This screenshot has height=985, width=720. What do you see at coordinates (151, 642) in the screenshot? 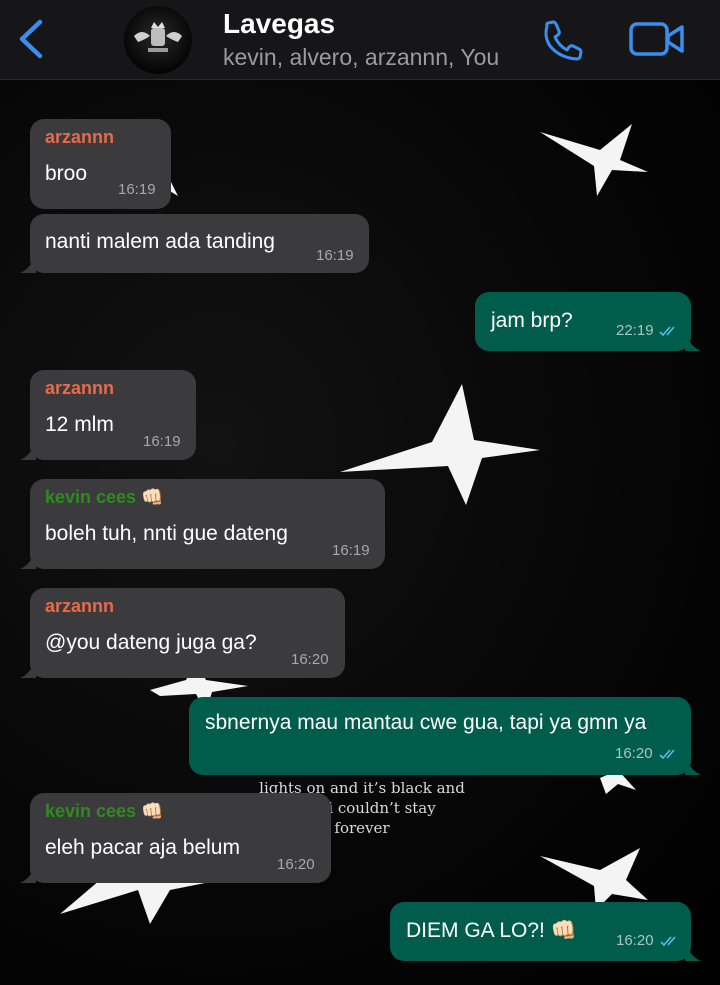
I see `message-text: @you dateng juga ga?` at bounding box center [151, 642].